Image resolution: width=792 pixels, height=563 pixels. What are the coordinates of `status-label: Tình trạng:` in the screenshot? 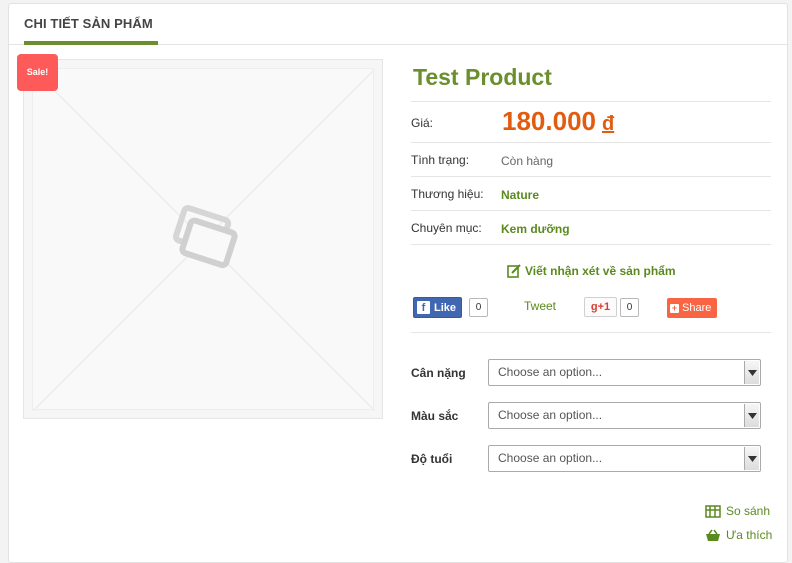 It's located at (440, 160).